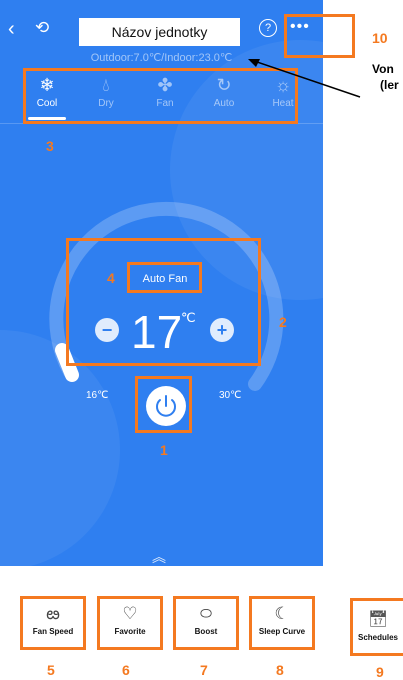  I want to click on boost-icon: ࿀, so click(206, 613).